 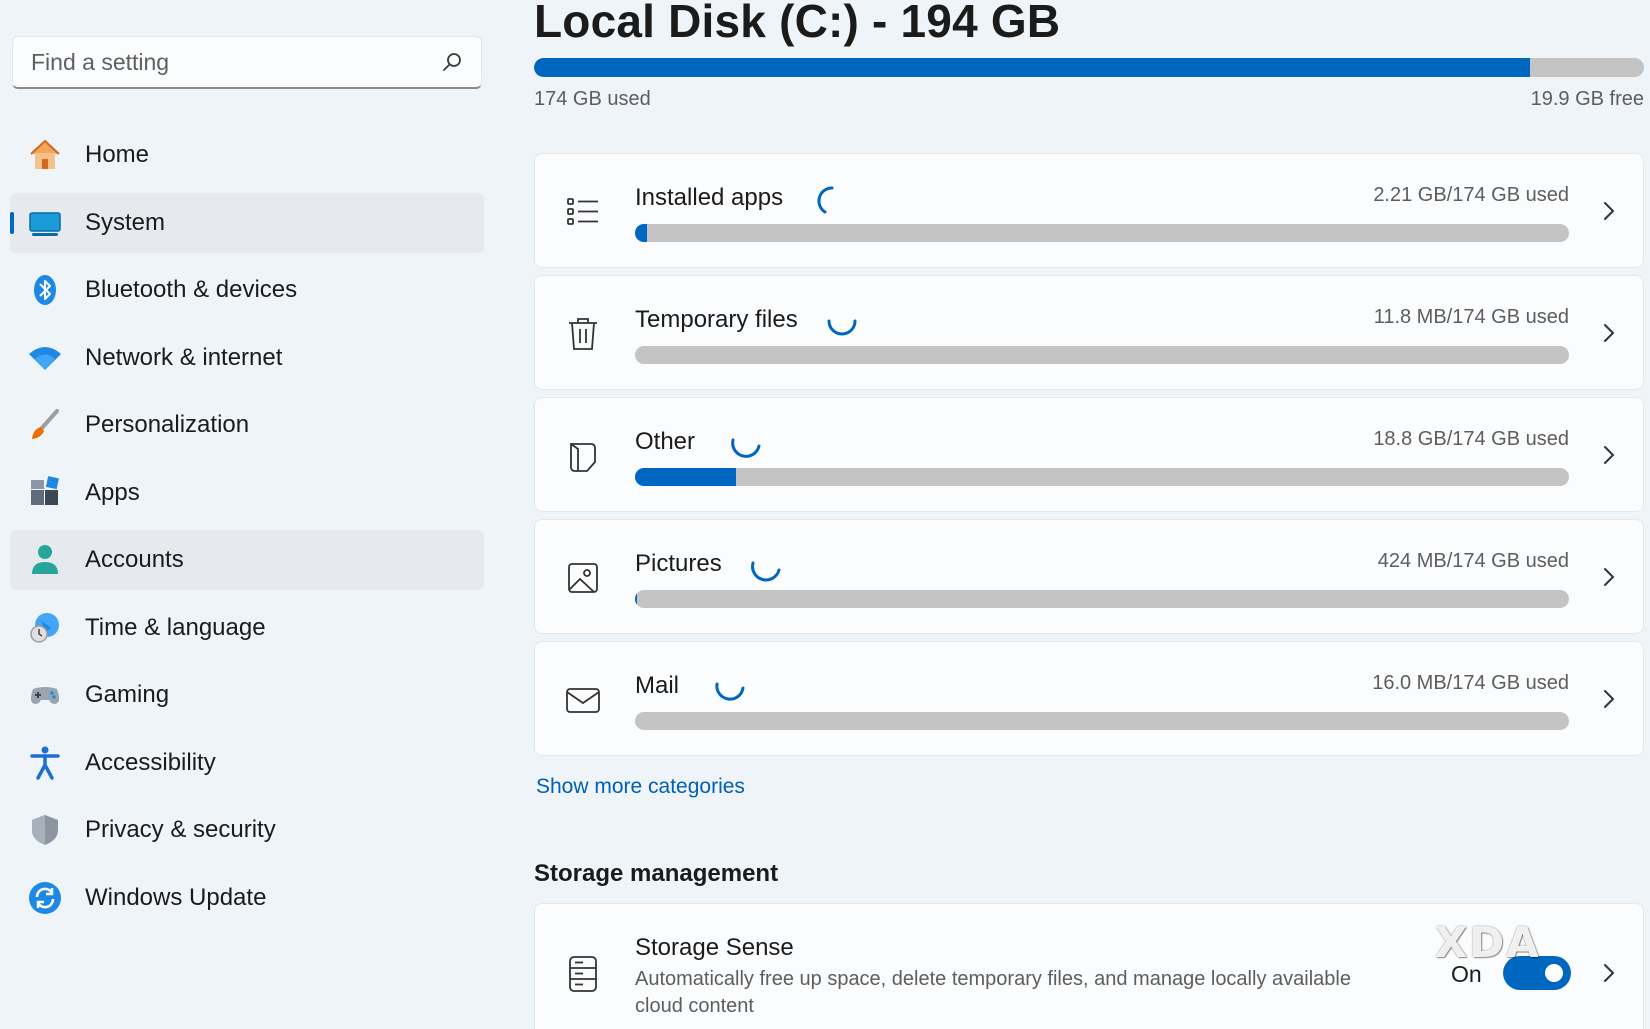 What do you see at coordinates (45, 290) in the screenshot?
I see `bluetooth-icon` at bounding box center [45, 290].